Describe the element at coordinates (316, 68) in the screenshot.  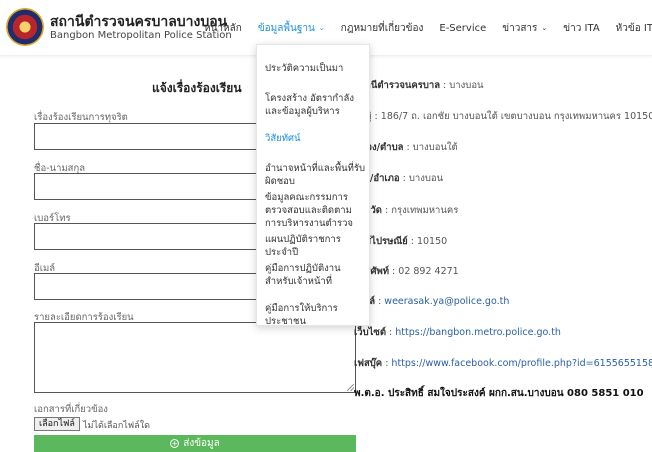
I see `dropdown-item-history: ประวัติความเป็นมา` at that location.